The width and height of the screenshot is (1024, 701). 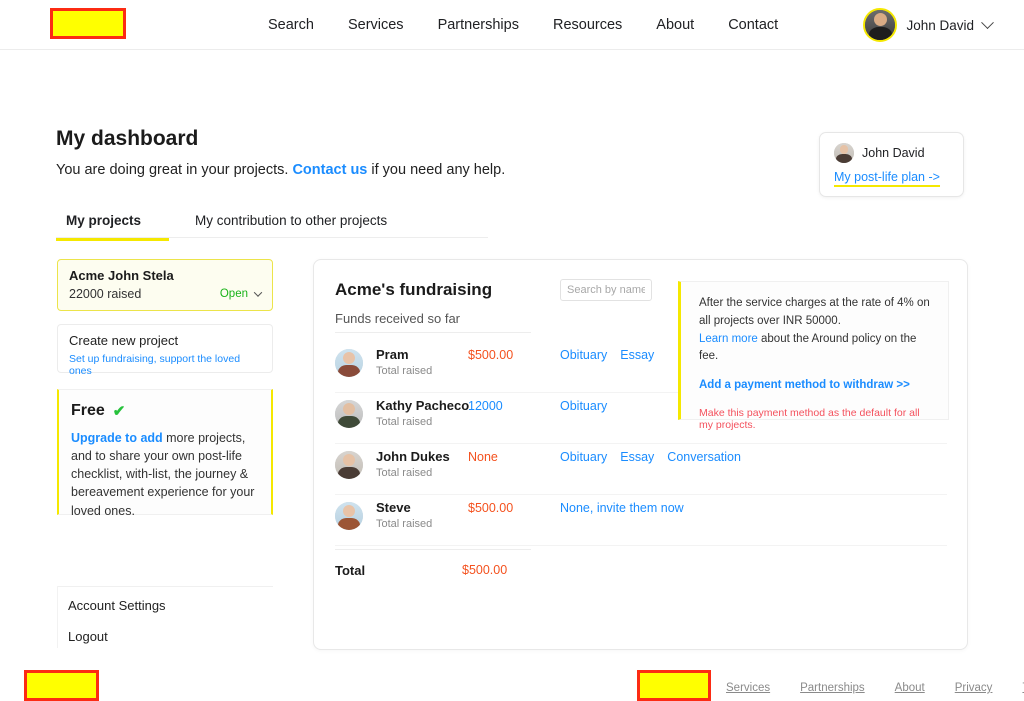 What do you see at coordinates (350, 570) in the screenshot?
I see `total-label: Total` at bounding box center [350, 570].